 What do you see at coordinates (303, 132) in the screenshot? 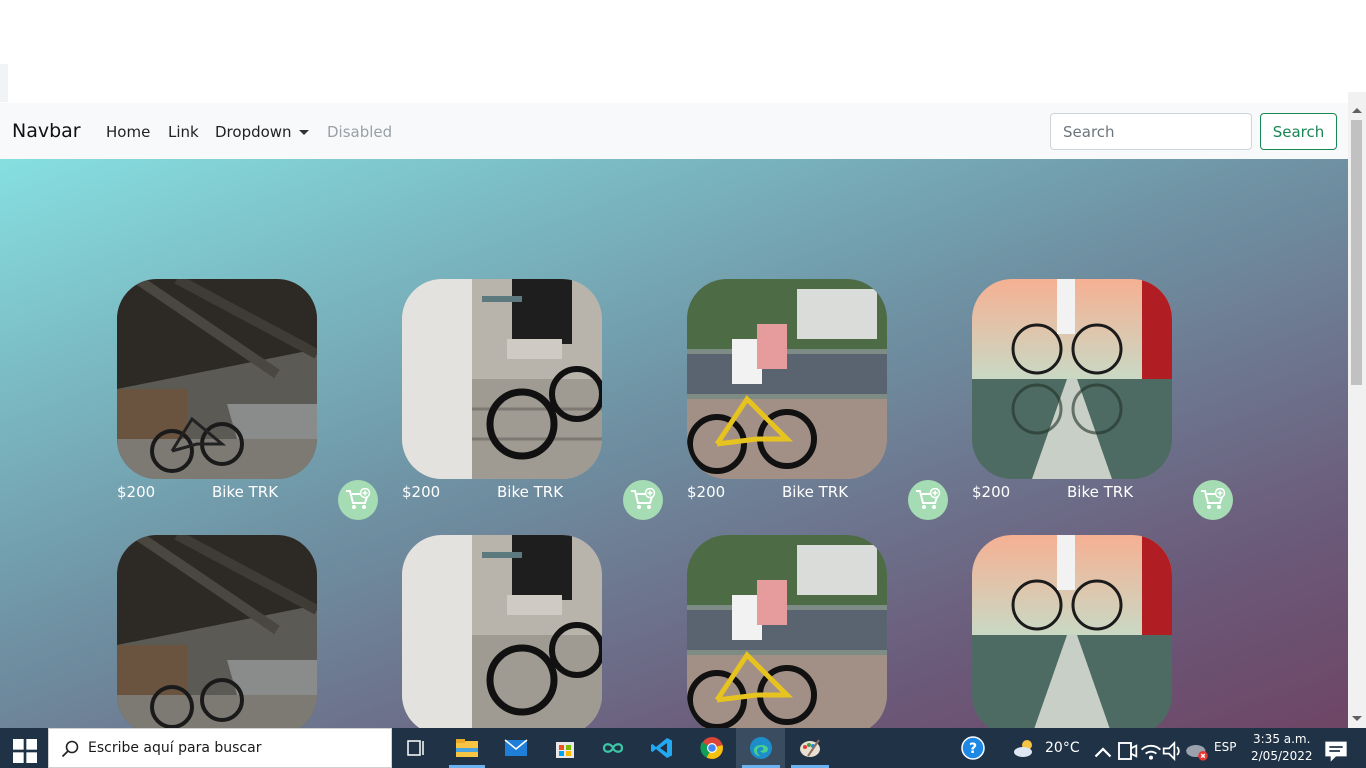
I see `caret-down-icon` at bounding box center [303, 132].